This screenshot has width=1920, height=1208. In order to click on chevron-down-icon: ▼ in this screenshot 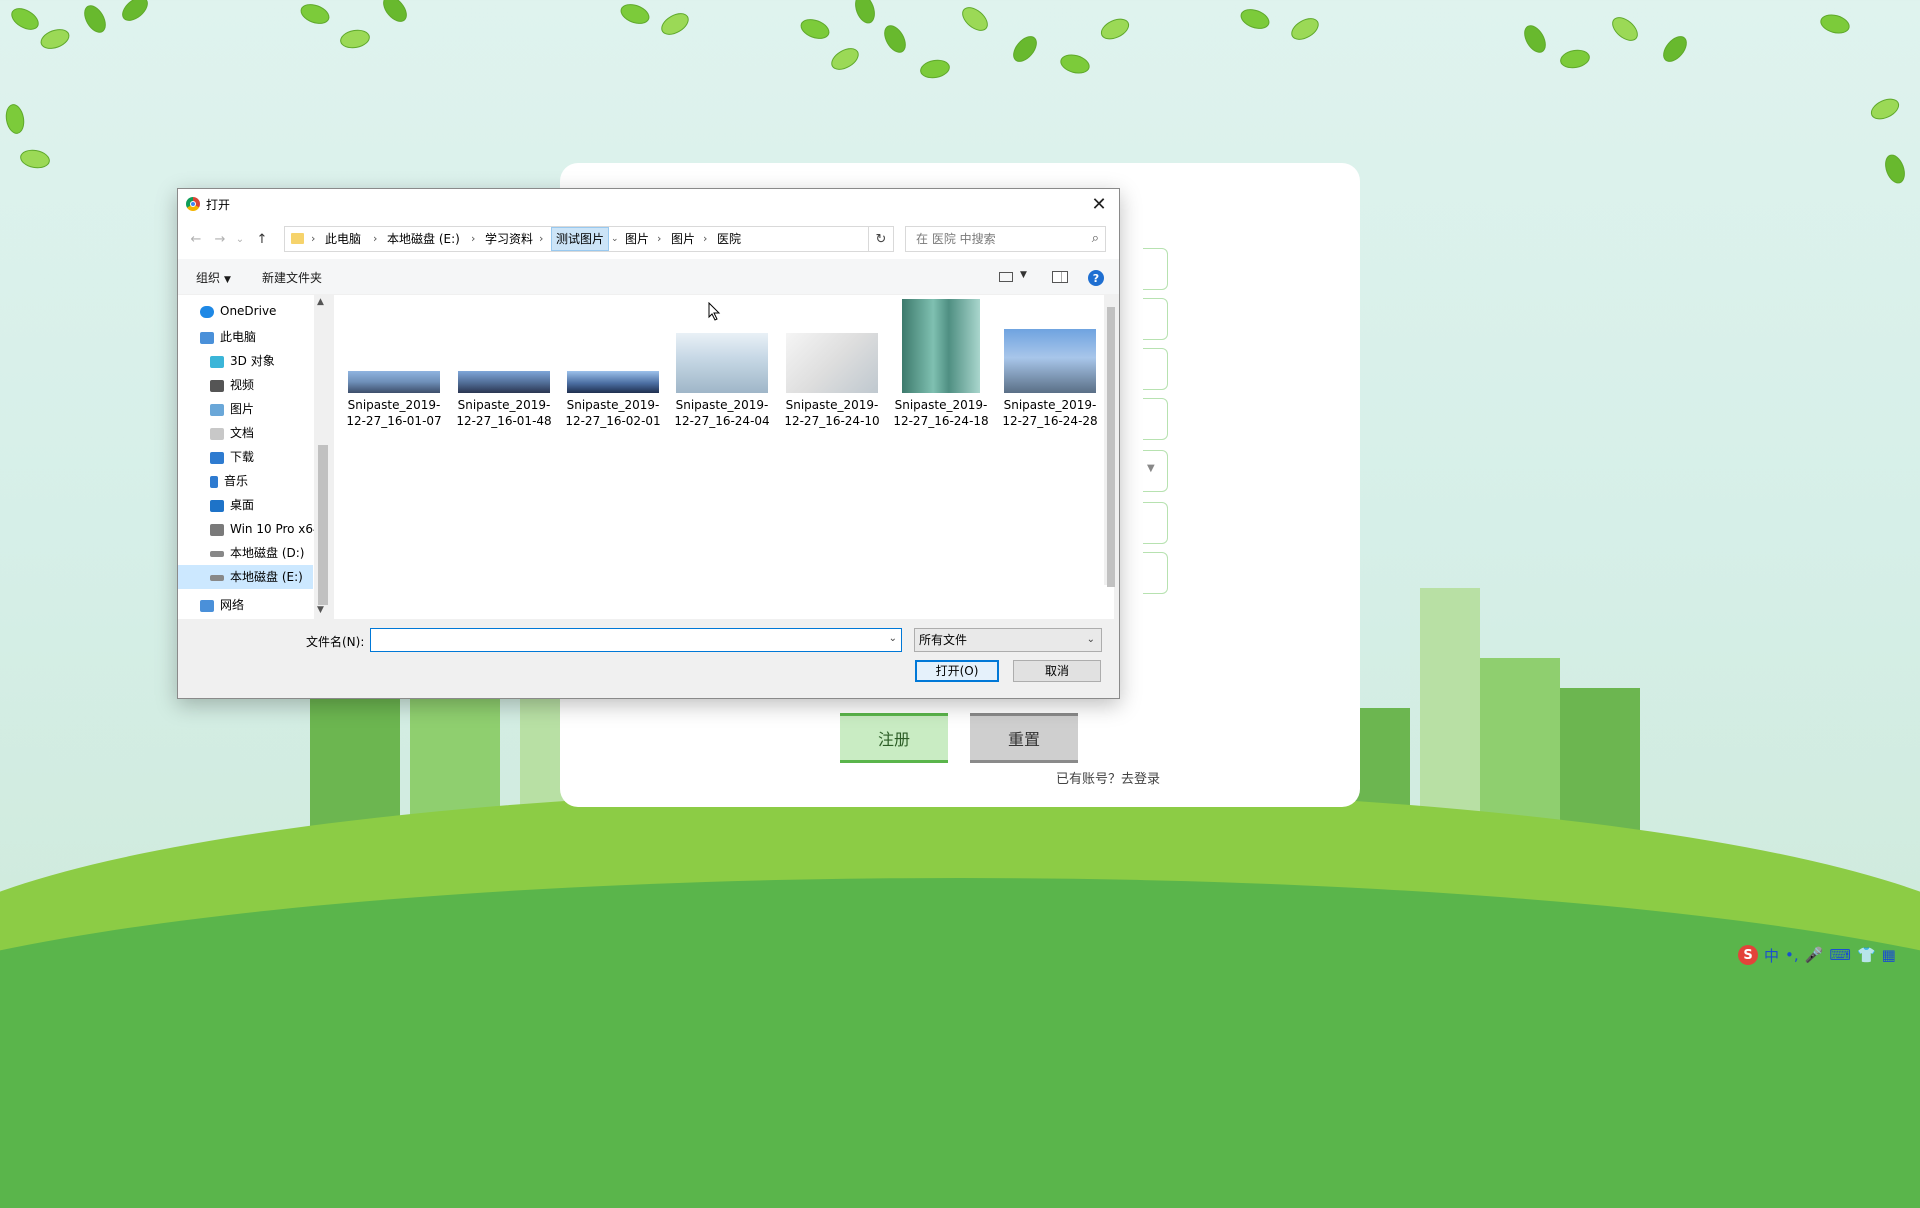, I will do `click(320, 610)`.